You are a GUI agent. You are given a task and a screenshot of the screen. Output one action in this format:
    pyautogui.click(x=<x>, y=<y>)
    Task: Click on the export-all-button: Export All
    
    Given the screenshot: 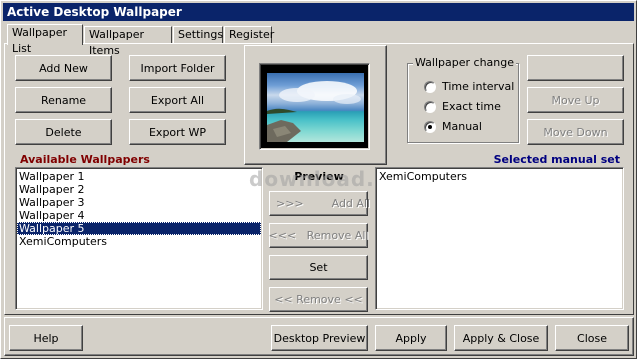 What is the action you would take?
    pyautogui.click(x=177, y=100)
    